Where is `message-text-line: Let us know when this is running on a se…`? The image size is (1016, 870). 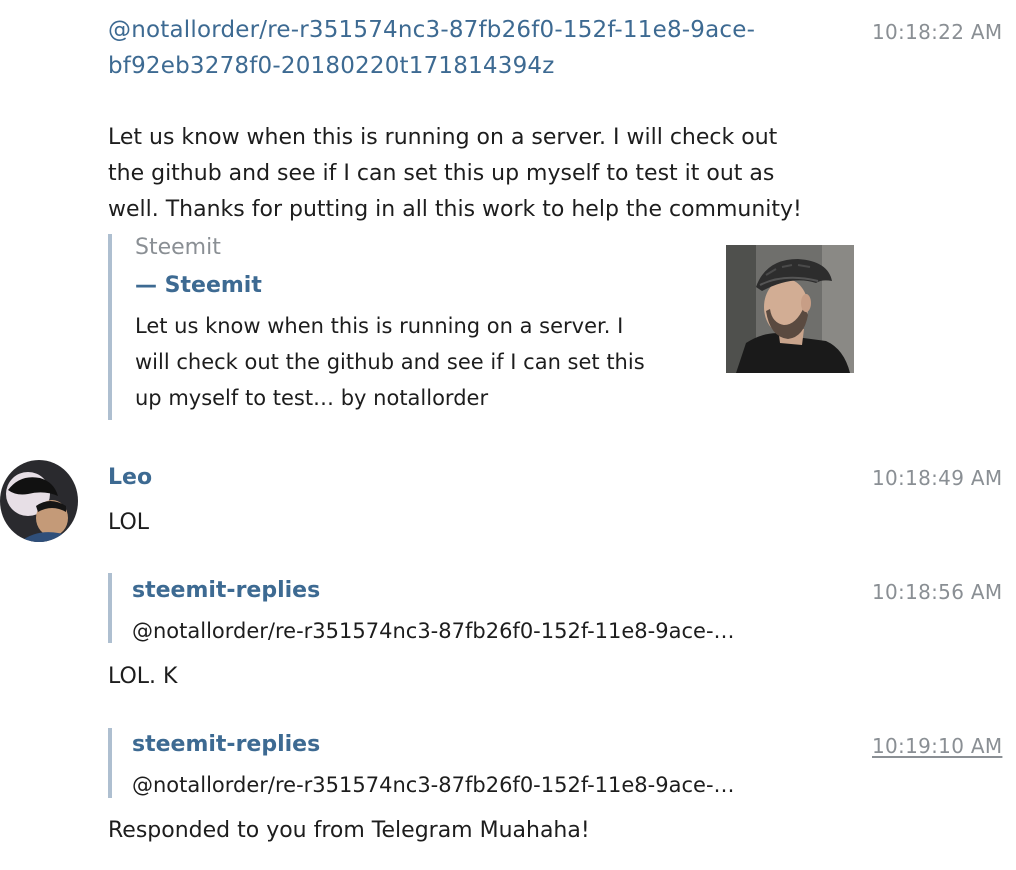 message-text-line: Let us know when this is running on a se… is located at coordinates (443, 137).